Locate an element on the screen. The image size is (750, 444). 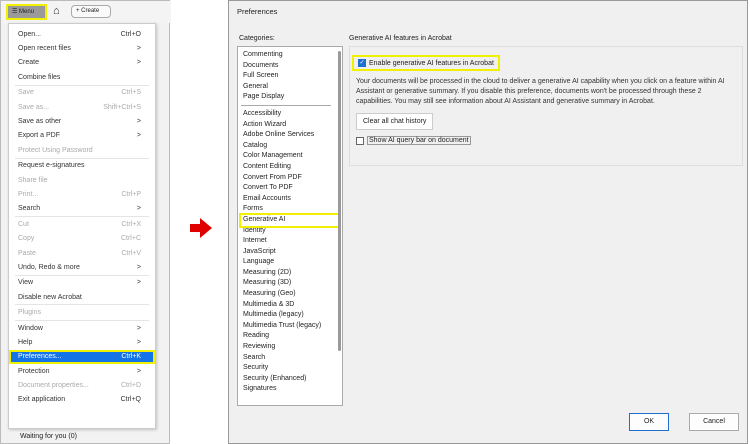
menu-item-shortcut: Ctrl+K is located at coordinates (131, 357).